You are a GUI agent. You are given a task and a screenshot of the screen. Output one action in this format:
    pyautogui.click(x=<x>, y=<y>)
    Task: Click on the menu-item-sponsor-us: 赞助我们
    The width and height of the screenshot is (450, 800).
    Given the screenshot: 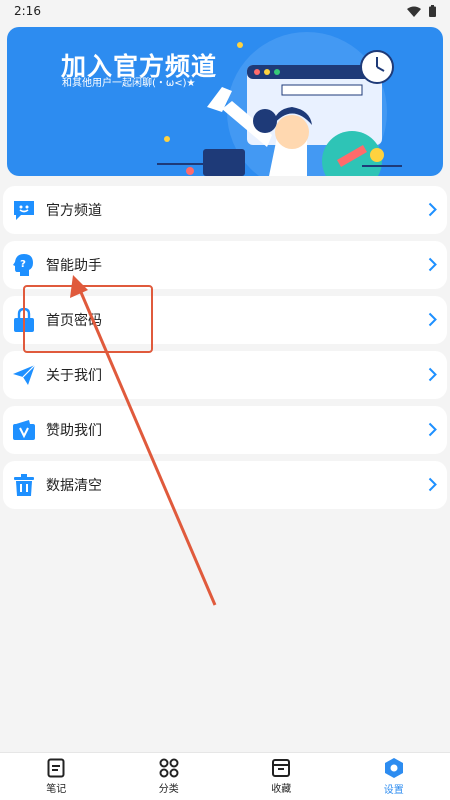 What is the action you would take?
    pyautogui.click(x=225, y=430)
    